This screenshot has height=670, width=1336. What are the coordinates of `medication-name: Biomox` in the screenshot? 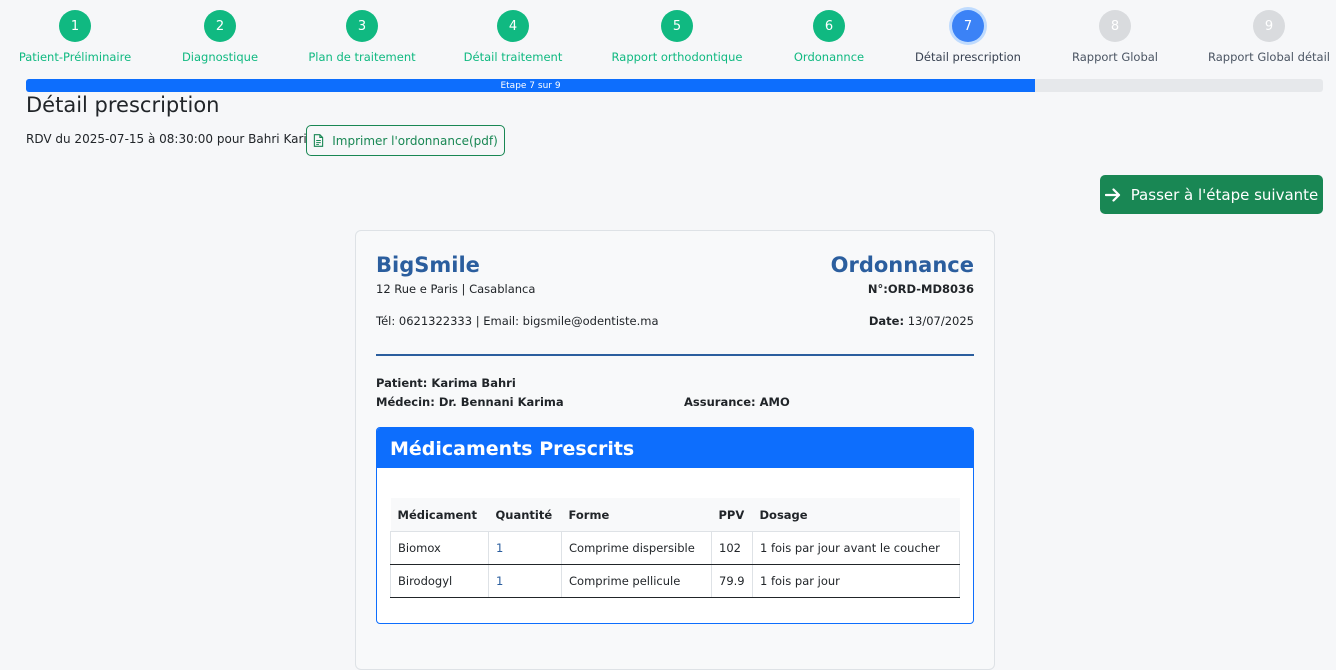 It's located at (439, 548).